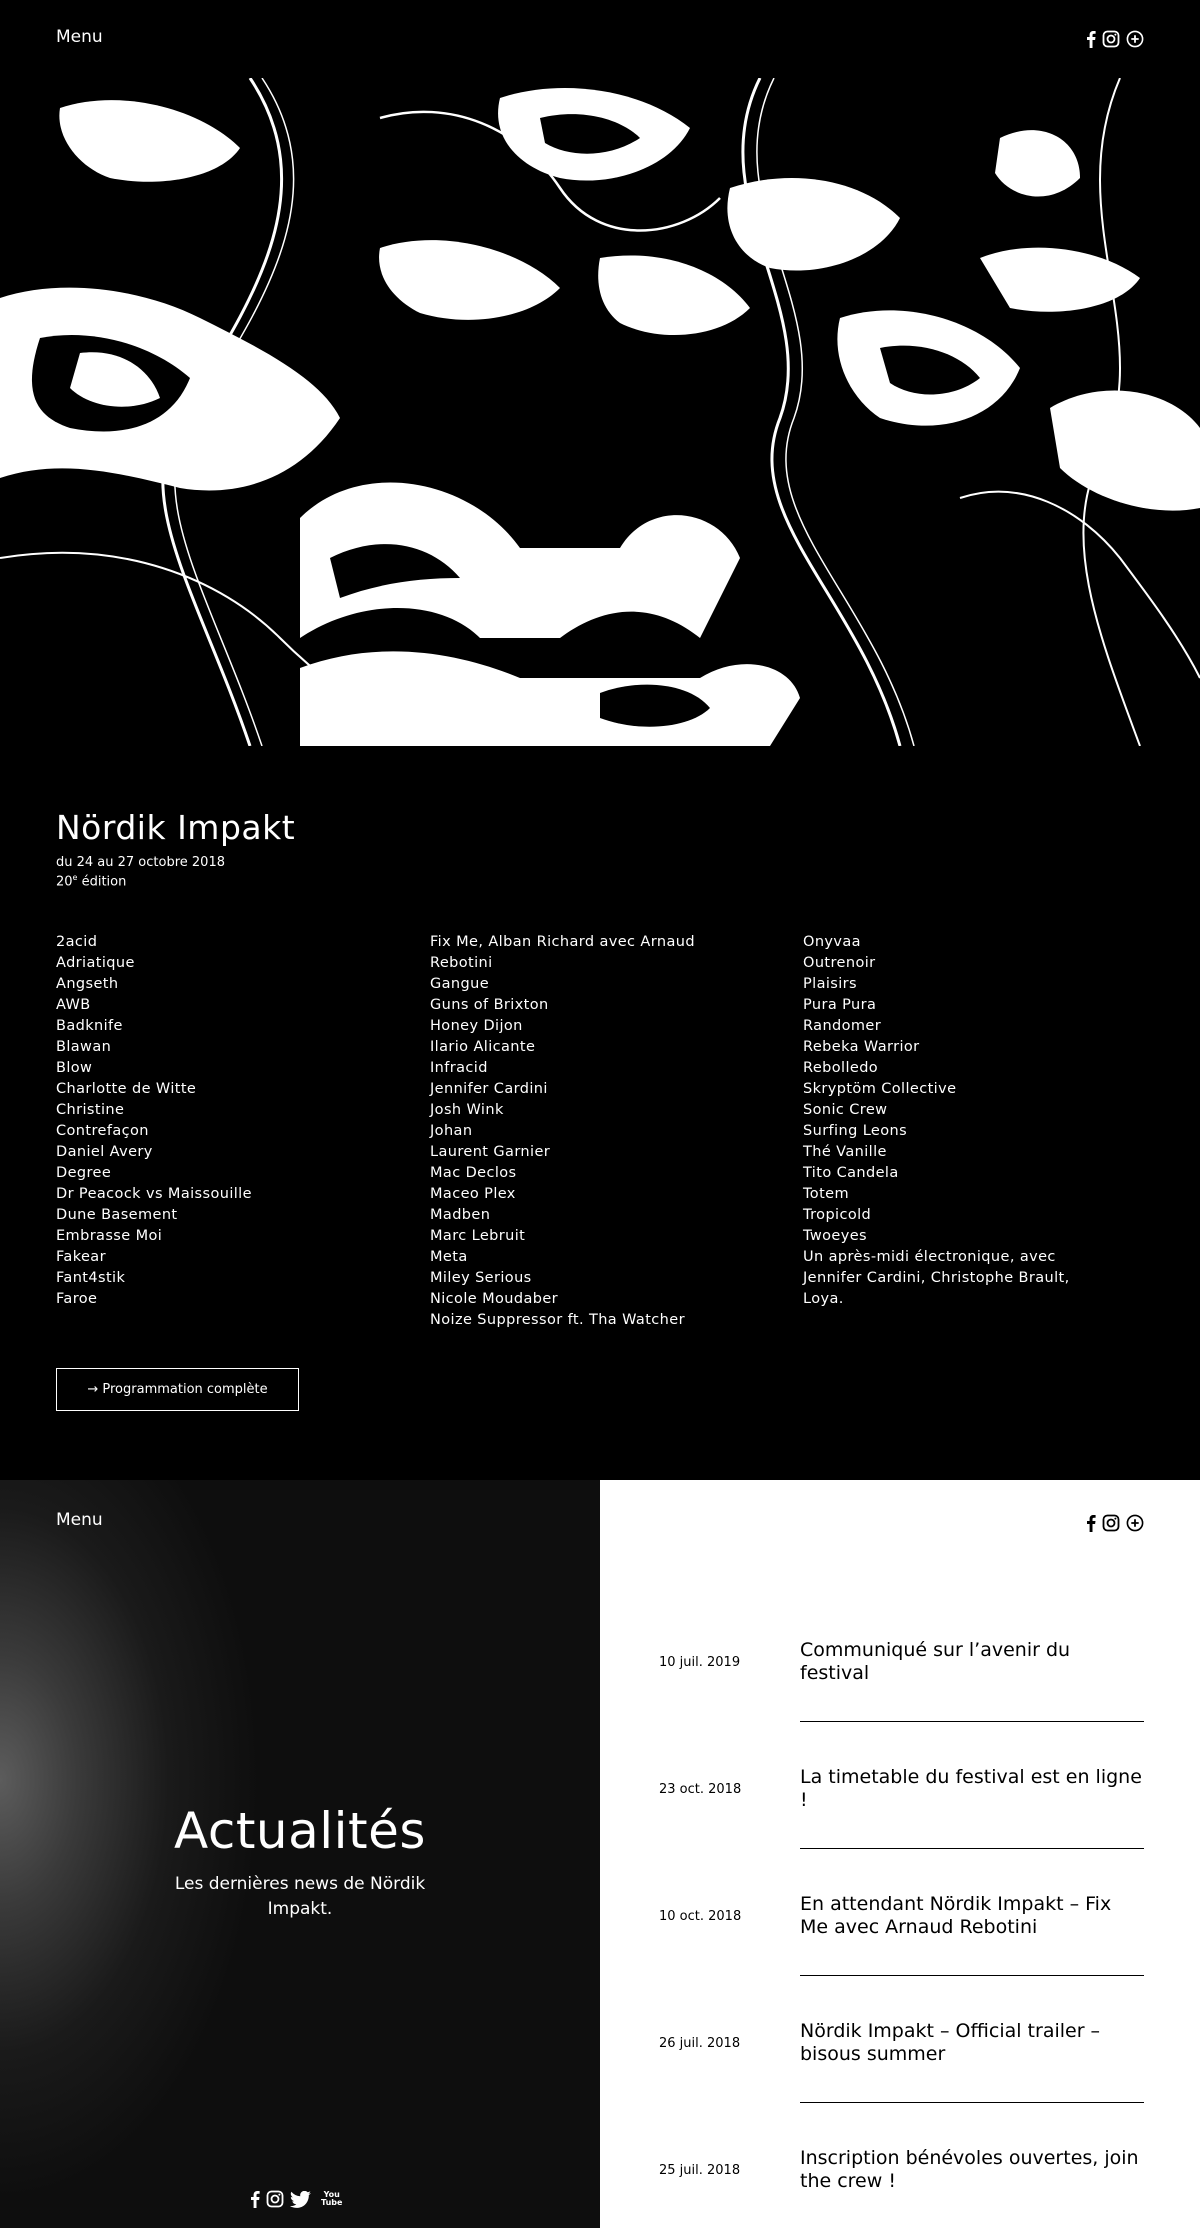 The image size is (1200, 2228). What do you see at coordinates (104, 1152) in the screenshot?
I see `artist-name: Daniel Avery` at bounding box center [104, 1152].